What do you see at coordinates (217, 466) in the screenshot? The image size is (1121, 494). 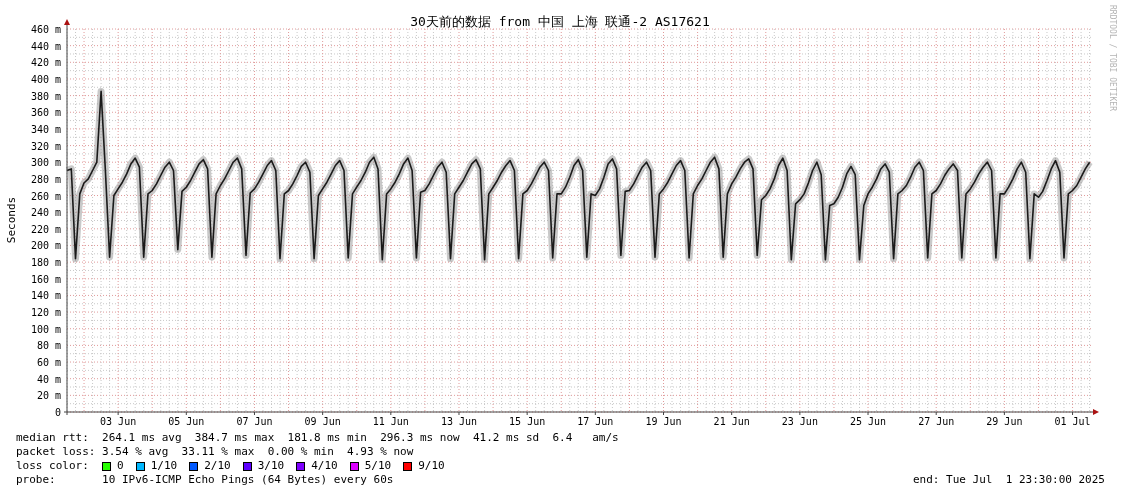 I see `legend-text: 2/10` at bounding box center [217, 466].